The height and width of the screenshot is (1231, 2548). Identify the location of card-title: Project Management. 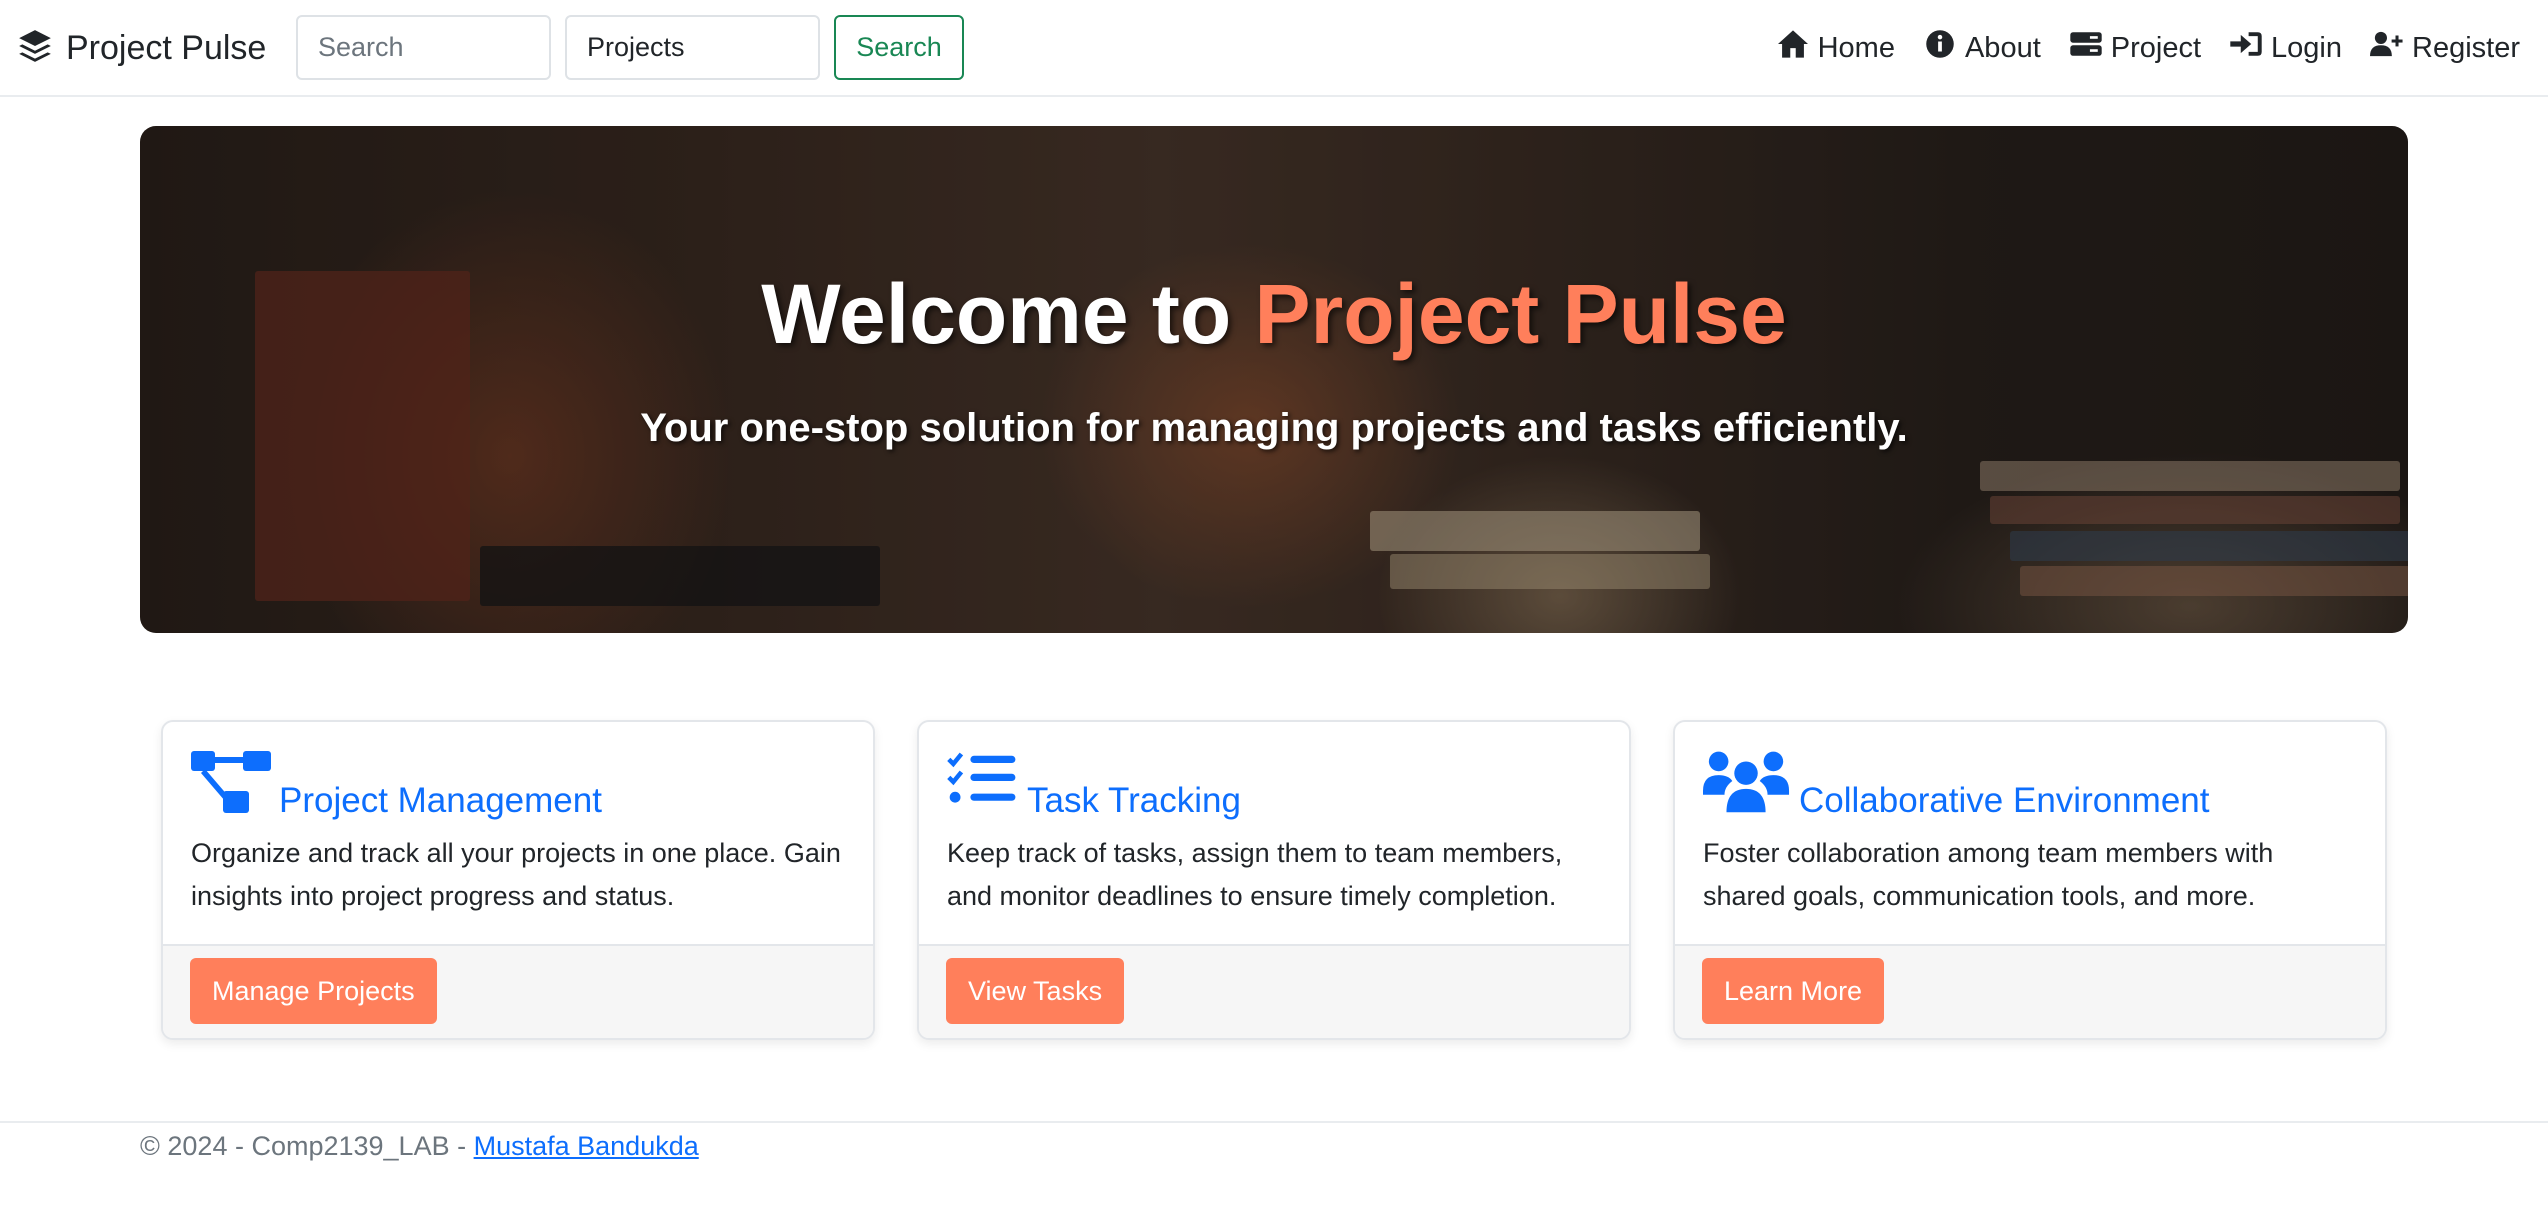
(440, 800).